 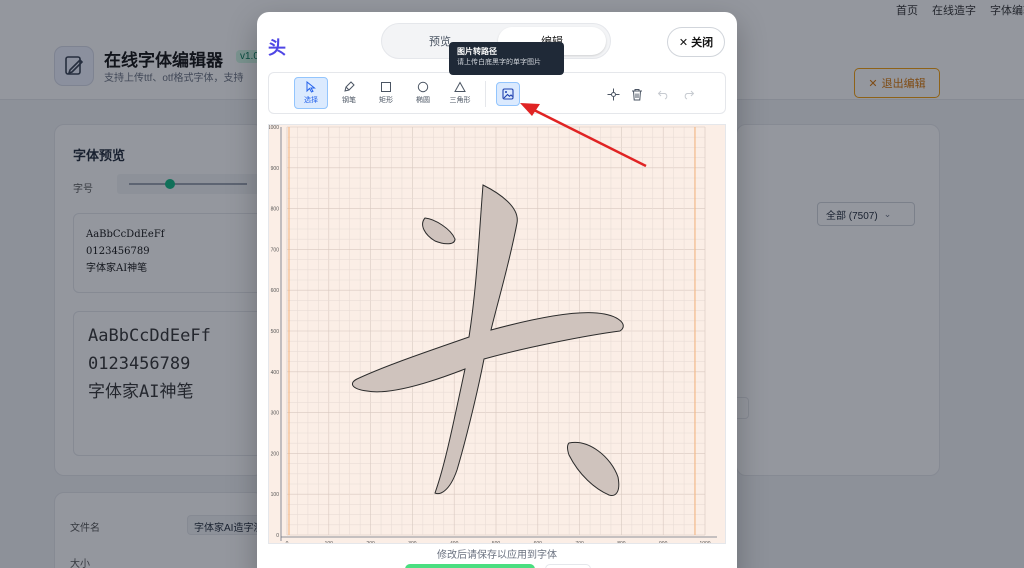 What do you see at coordinates (460, 93) in the screenshot?
I see `tool-triangle: 三角形` at bounding box center [460, 93].